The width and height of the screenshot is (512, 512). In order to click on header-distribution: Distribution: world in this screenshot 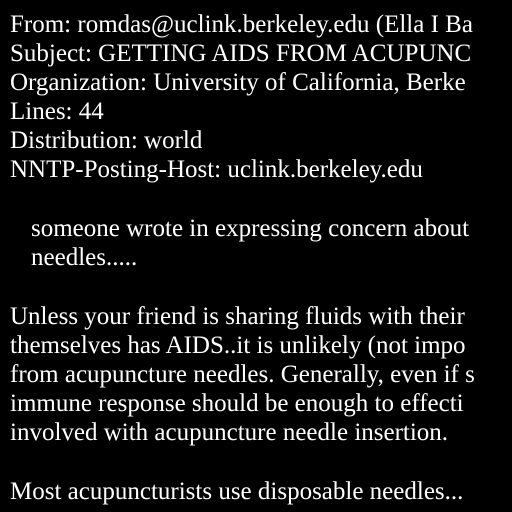, I will do `click(106, 140)`.